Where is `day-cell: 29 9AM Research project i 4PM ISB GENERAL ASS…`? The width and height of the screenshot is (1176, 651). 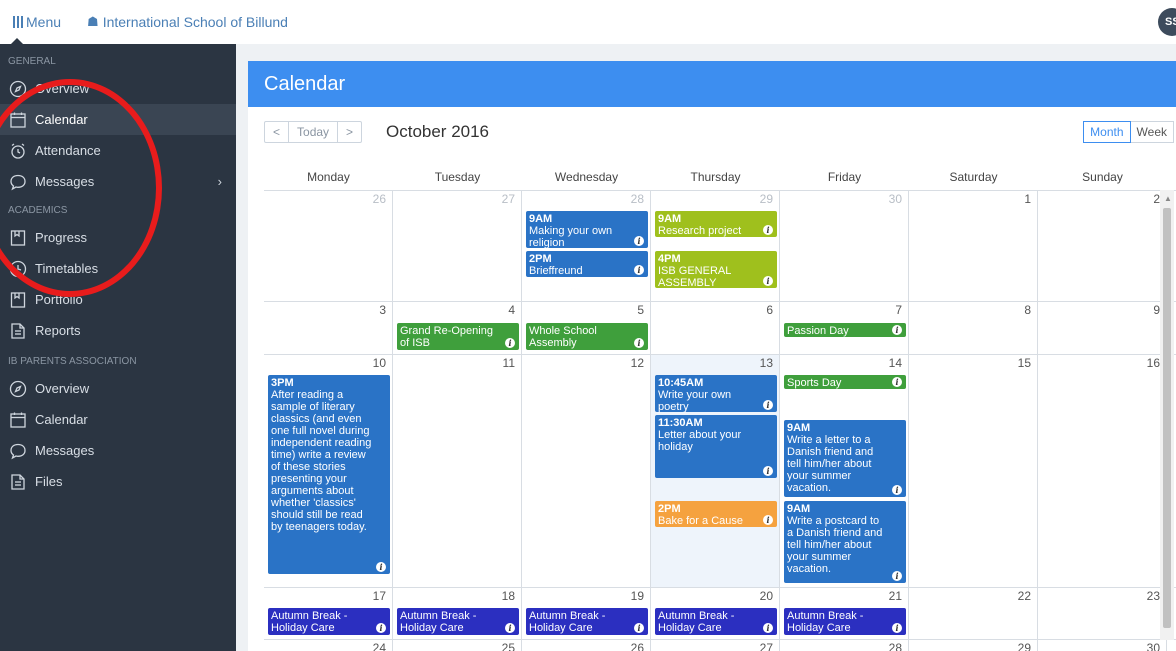 day-cell: 29 9AM Research project i 4PM ISB GENERAL ASS… is located at coordinates (715, 246).